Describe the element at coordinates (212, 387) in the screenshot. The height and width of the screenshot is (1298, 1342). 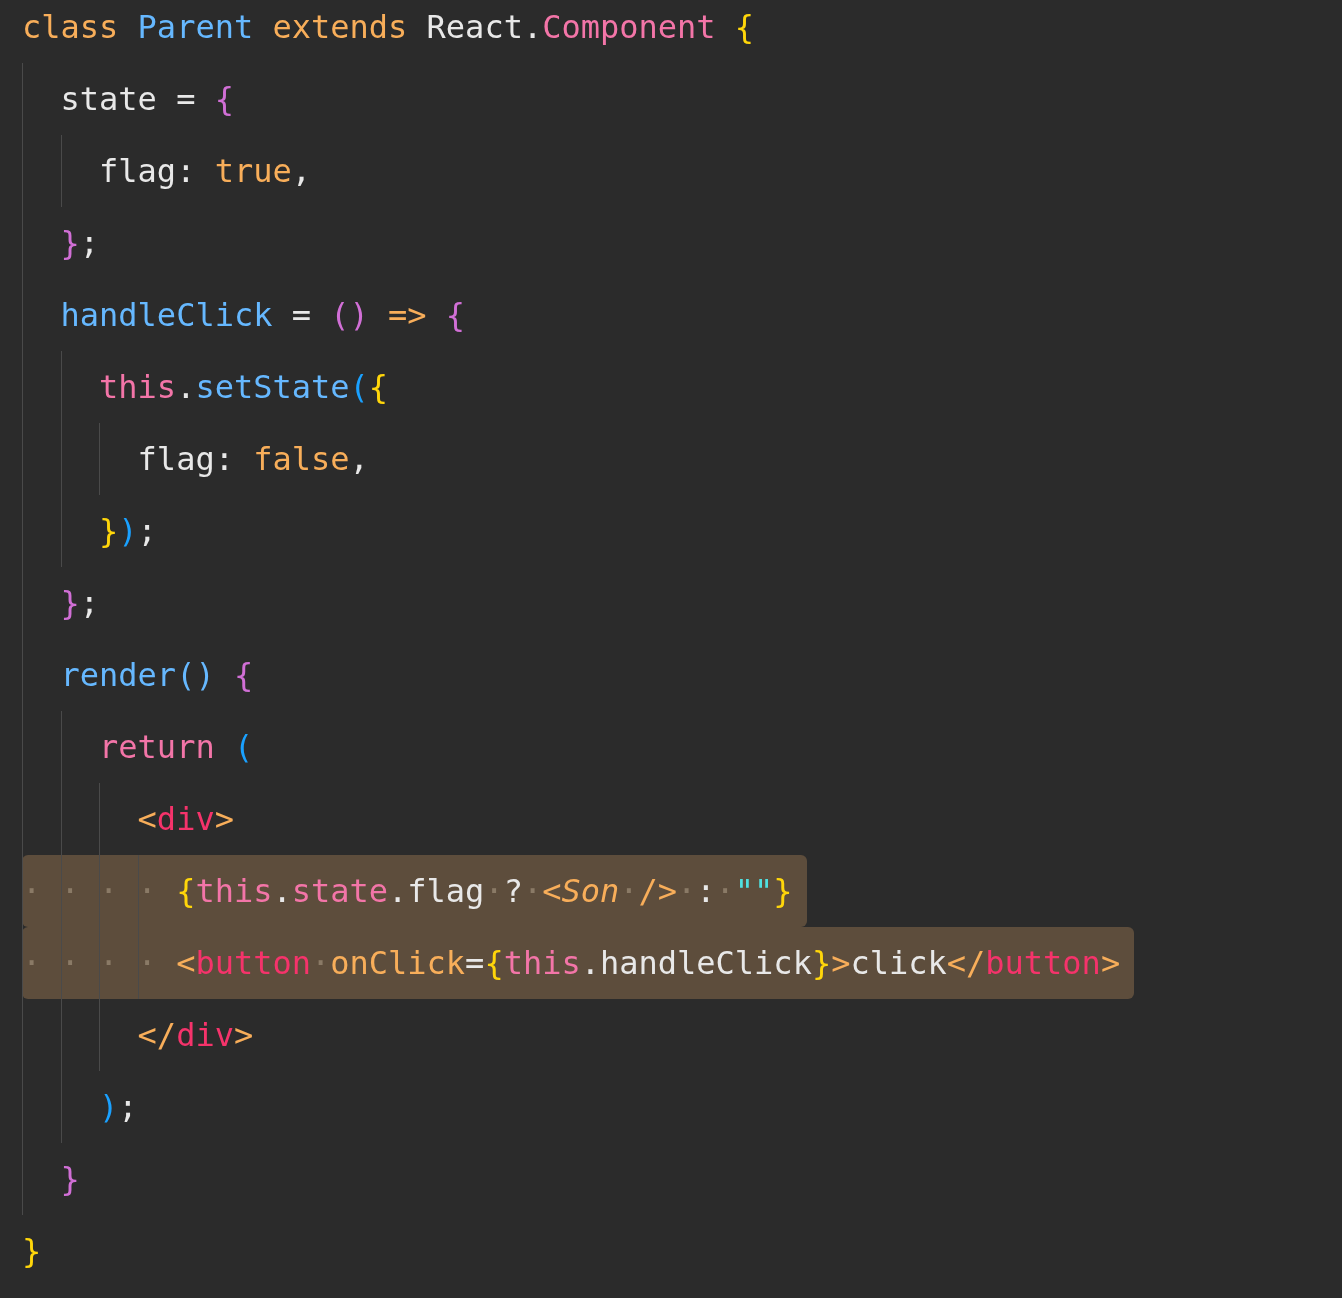
I see `code-line: this.setState({` at that location.